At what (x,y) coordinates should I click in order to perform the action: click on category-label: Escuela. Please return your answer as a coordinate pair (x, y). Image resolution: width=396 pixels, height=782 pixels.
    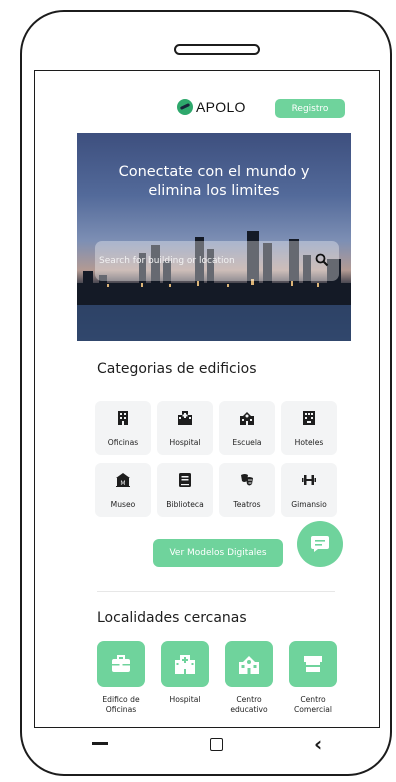
    Looking at the image, I should click on (247, 442).